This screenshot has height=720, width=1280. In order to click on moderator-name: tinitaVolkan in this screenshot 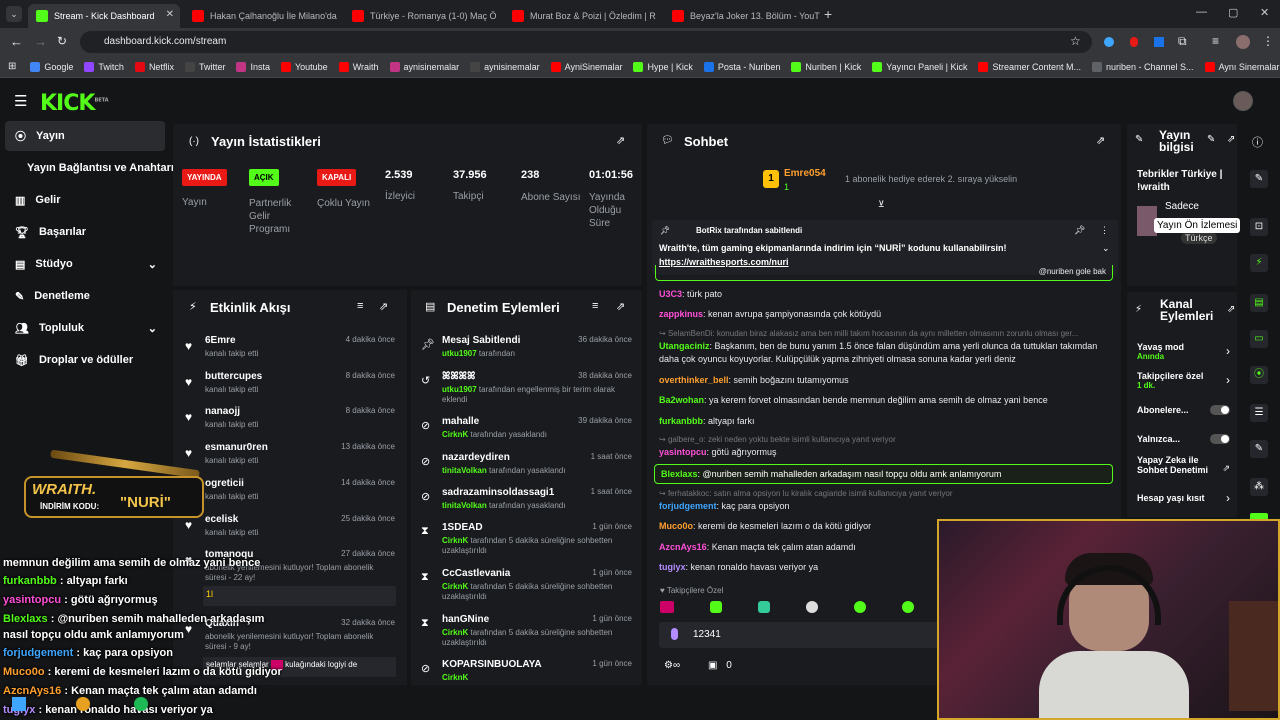, I will do `click(464, 470)`.